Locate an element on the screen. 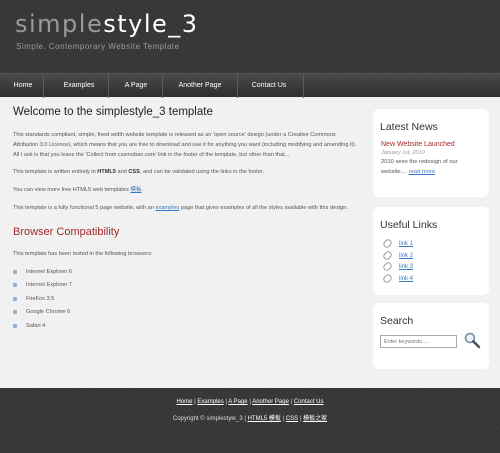 The image size is (500, 453). news-date: January 1st, 2010 is located at coordinates (403, 153).